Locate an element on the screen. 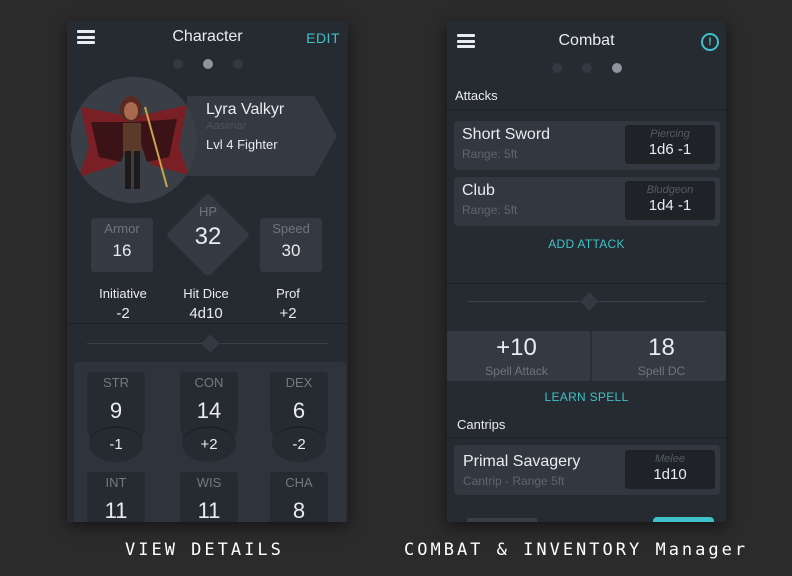 The image size is (792, 576). ability-score: 9 is located at coordinates (116, 410).